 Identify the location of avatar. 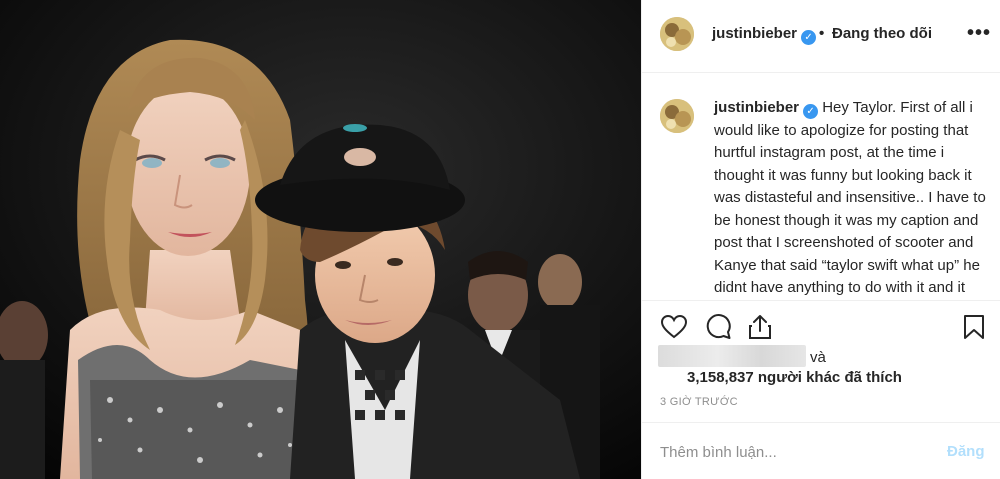
(677, 34).